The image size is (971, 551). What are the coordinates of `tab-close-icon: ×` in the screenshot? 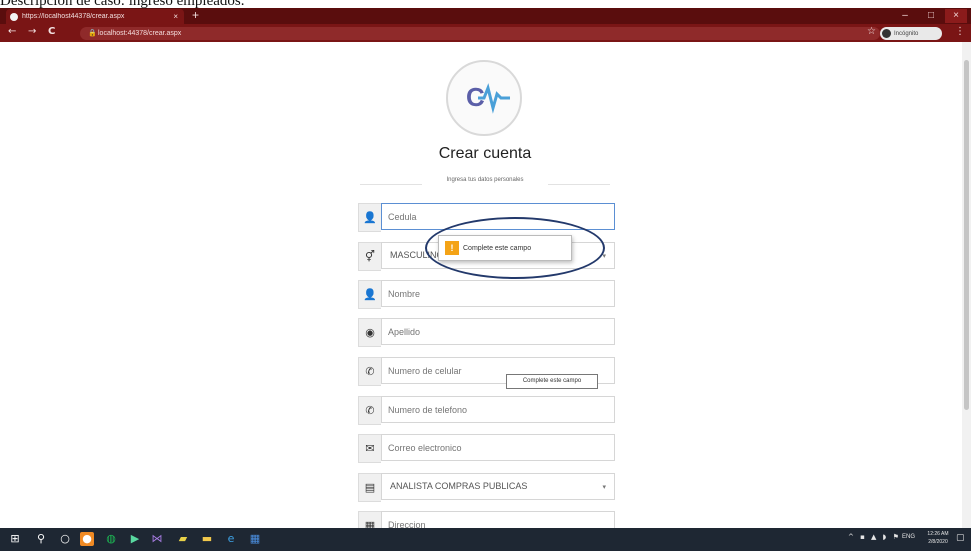 It's located at (175, 16).